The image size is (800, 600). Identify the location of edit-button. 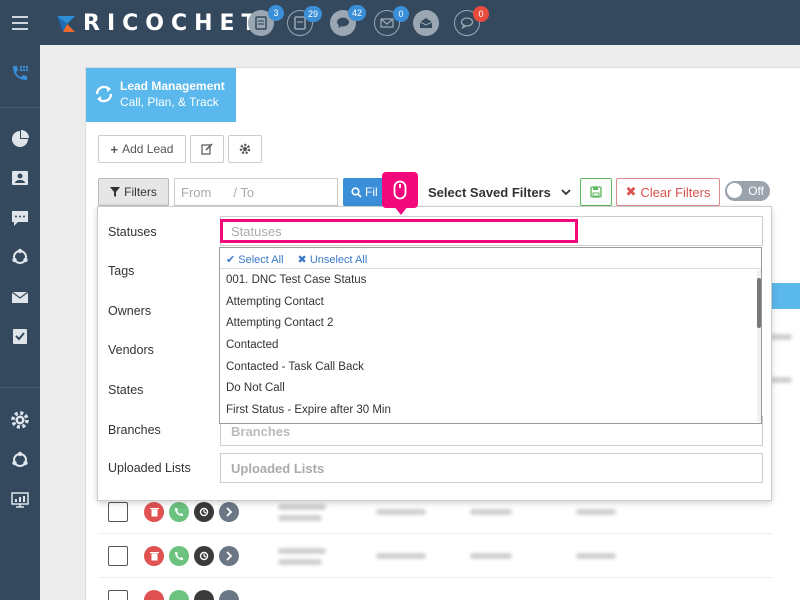
(207, 149).